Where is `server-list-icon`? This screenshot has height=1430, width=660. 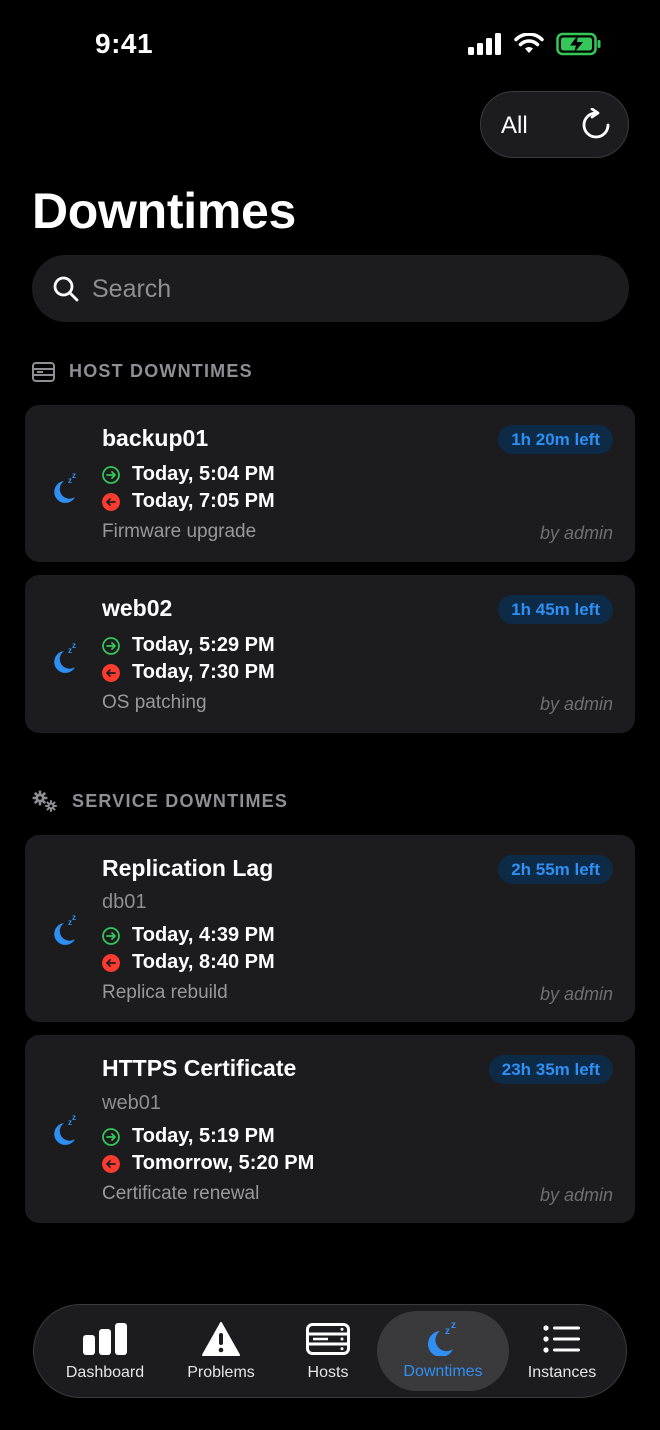 server-list-icon is located at coordinates (43, 371).